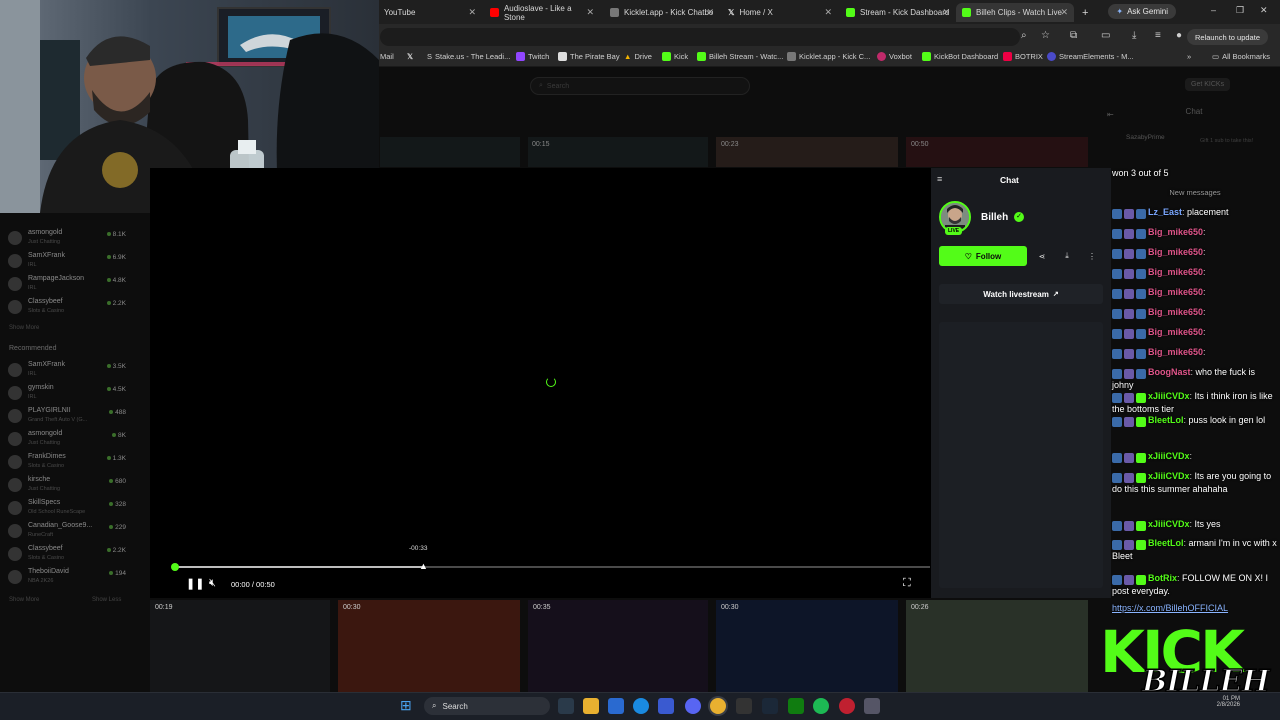 This screenshot has height=720, width=1280. I want to click on store-icon, so click(616, 706).